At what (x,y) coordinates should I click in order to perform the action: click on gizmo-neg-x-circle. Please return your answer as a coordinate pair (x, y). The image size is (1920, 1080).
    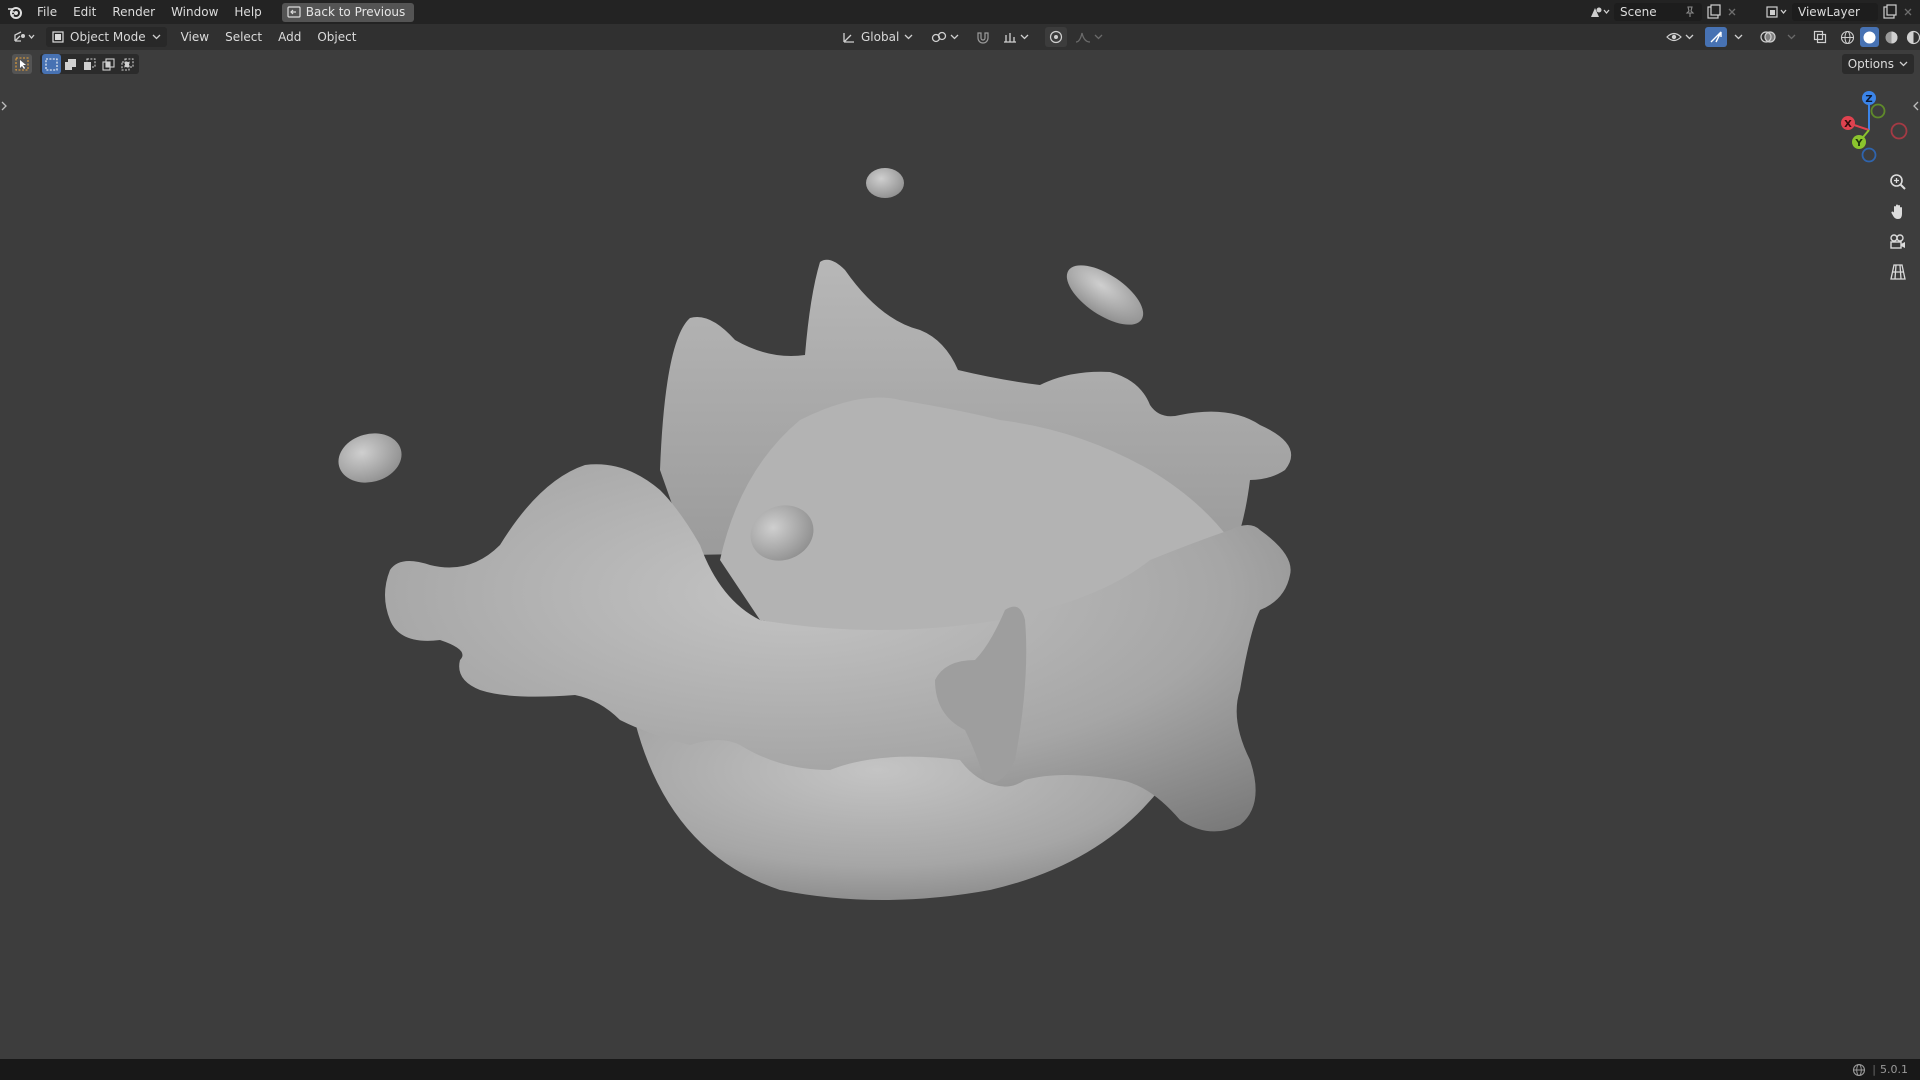
    Looking at the image, I should click on (1899, 131).